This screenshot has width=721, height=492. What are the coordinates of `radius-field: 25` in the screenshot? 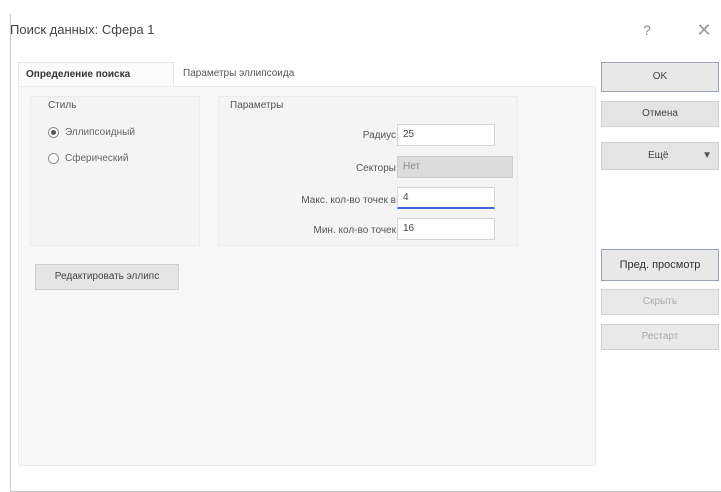 It's located at (446, 135).